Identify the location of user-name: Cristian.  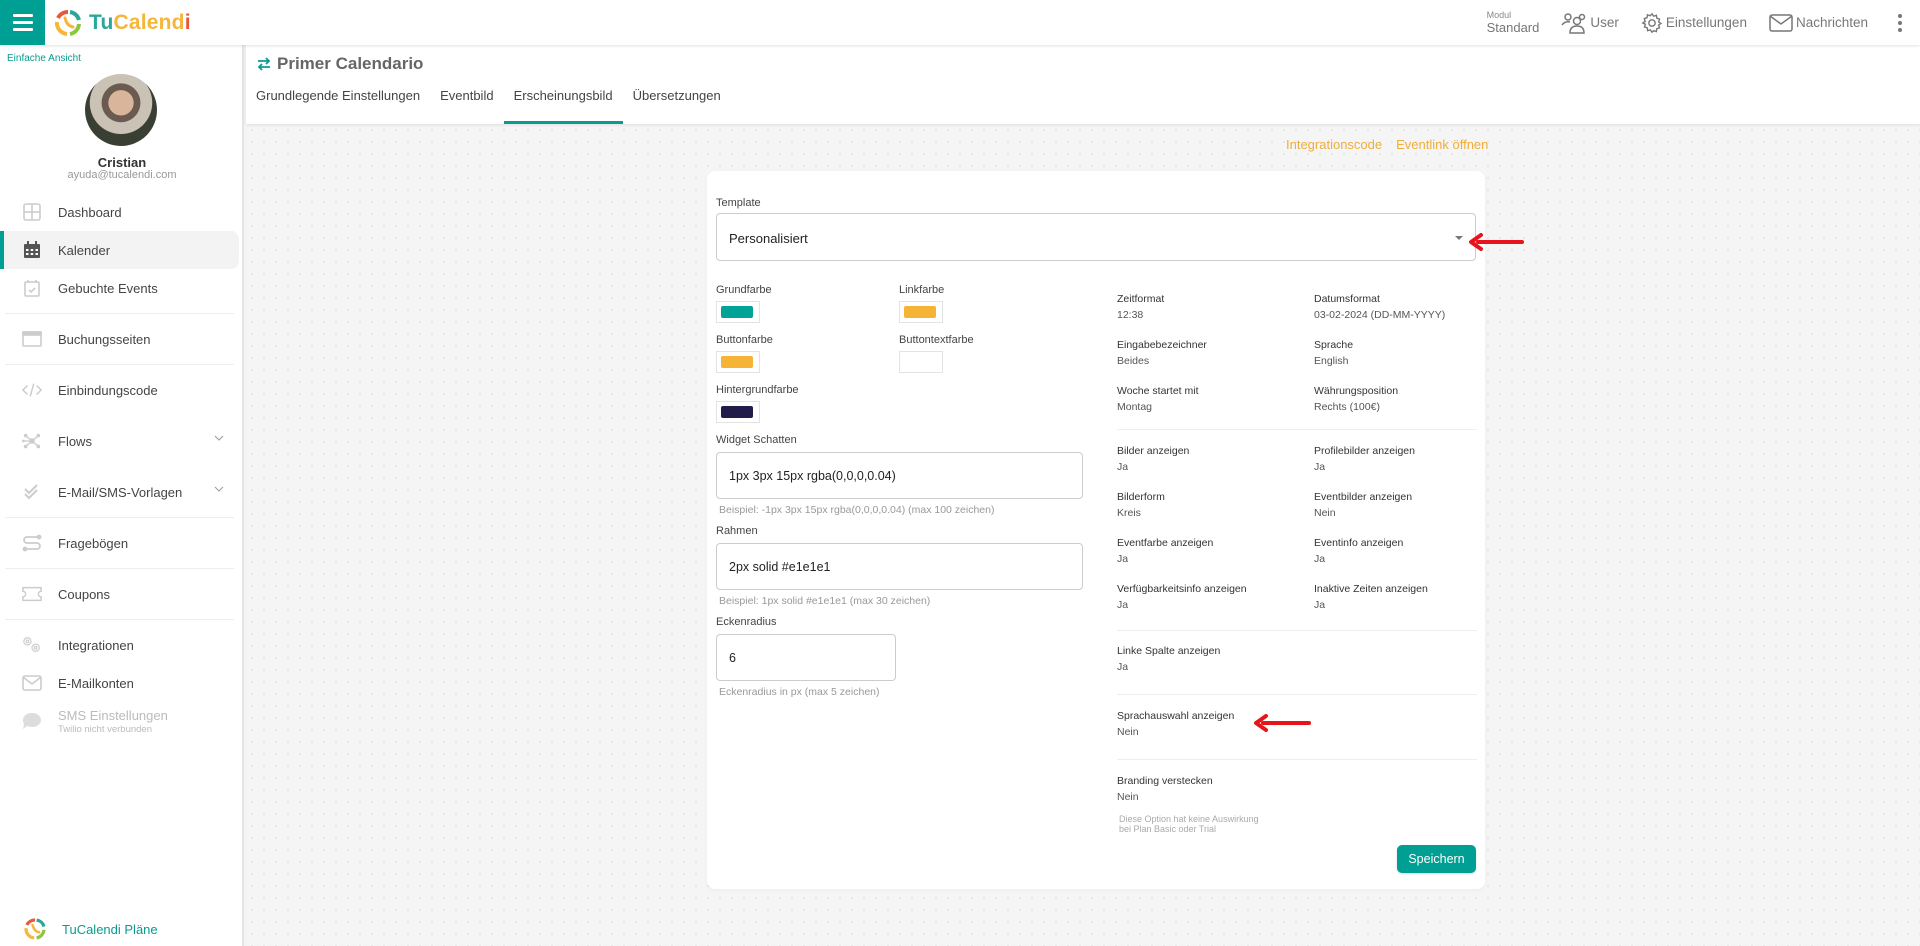
(122, 162).